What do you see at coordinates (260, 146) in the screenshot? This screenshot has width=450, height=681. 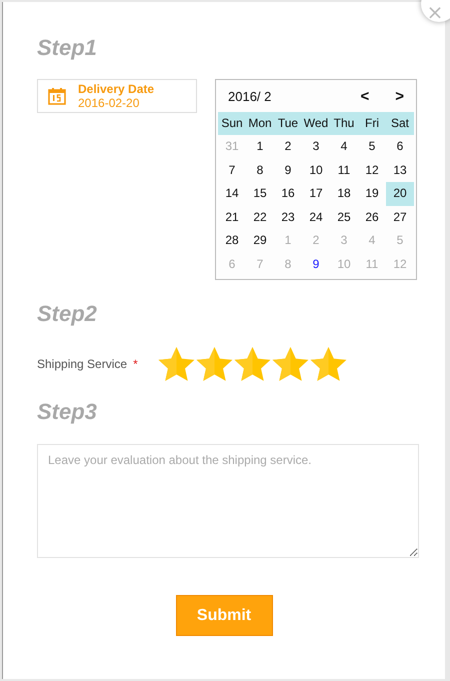 I see `calendar-day: 1` at bounding box center [260, 146].